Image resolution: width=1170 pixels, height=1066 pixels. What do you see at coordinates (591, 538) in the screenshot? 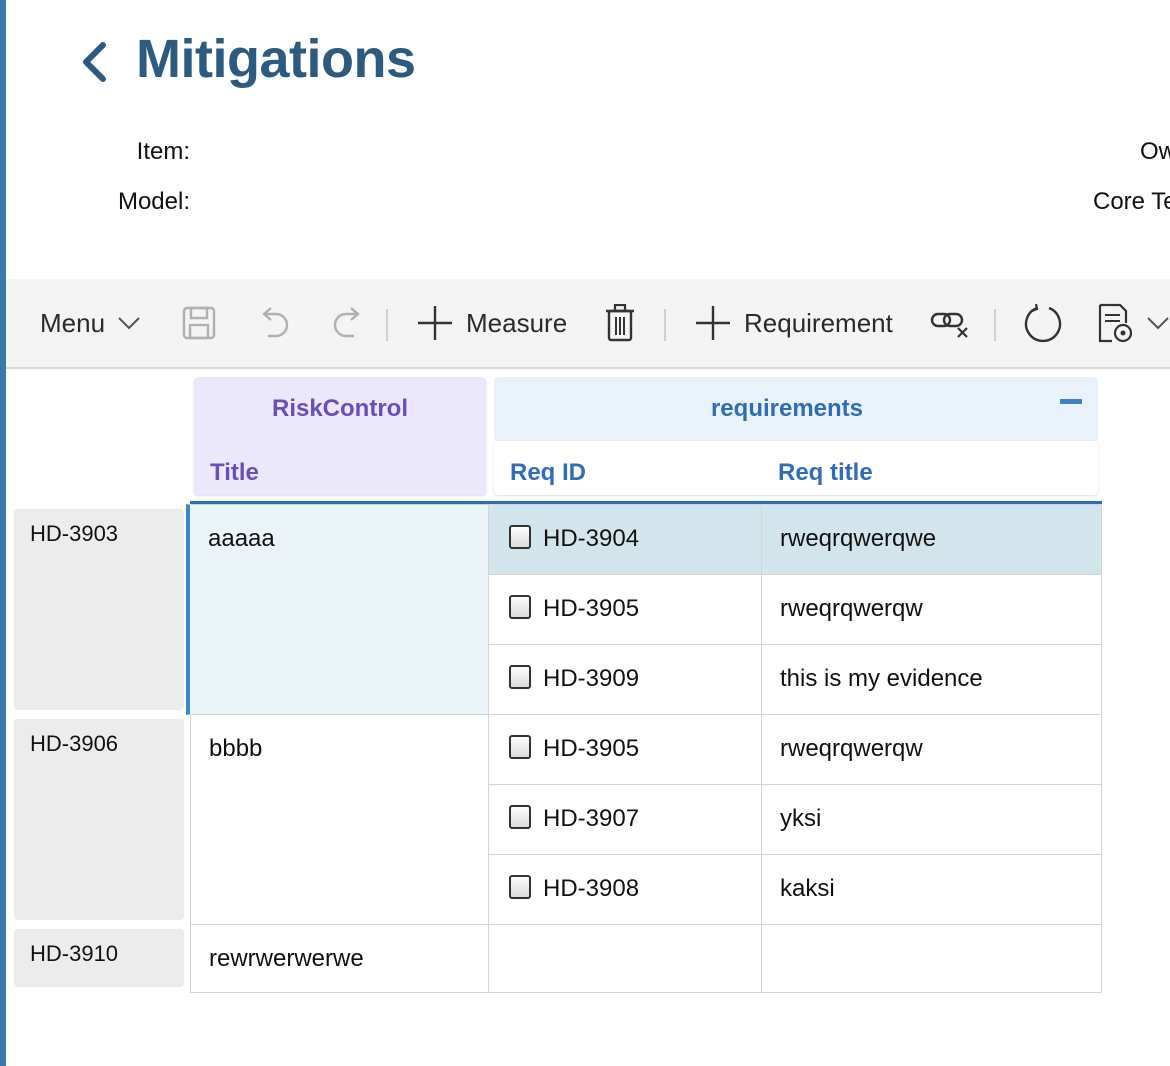
I see `req-id: HD-3904` at bounding box center [591, 538].